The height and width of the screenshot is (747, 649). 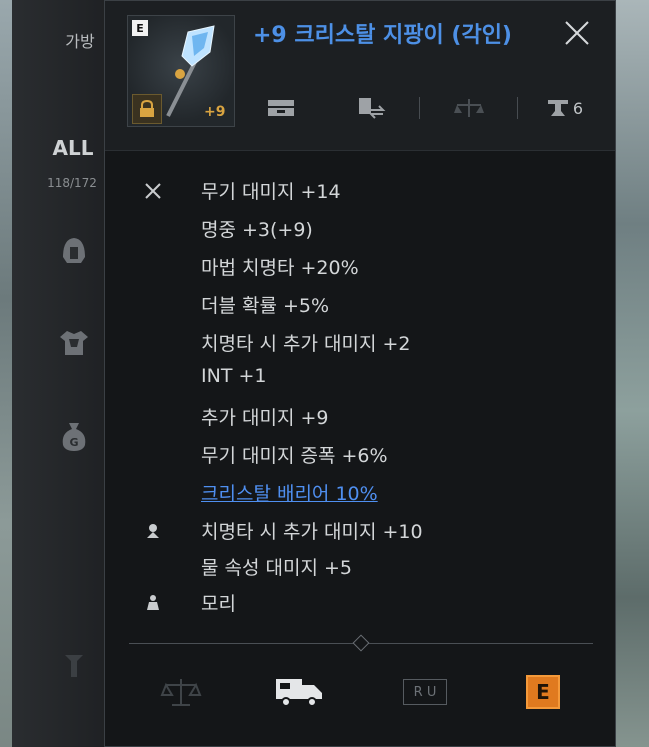 I want to click on equip-button: E, so click(x=543, y=692).